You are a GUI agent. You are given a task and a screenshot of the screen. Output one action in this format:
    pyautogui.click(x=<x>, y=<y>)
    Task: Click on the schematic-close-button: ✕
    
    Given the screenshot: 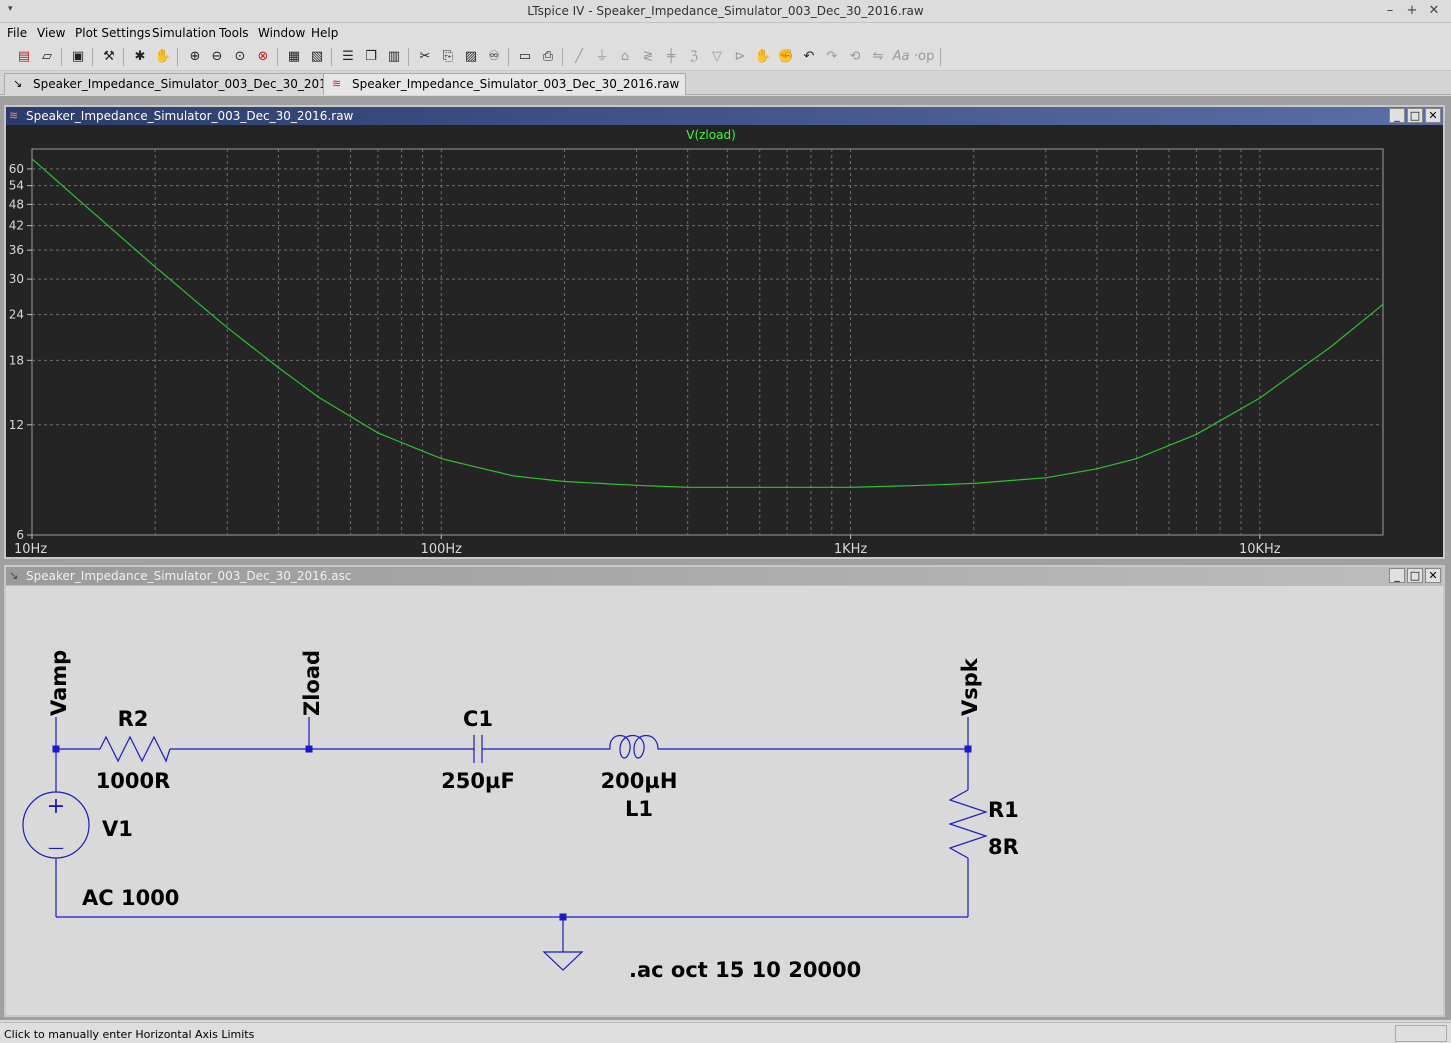 What is the action you would take?
    pyautogui.click(x=1433, y=575)
    